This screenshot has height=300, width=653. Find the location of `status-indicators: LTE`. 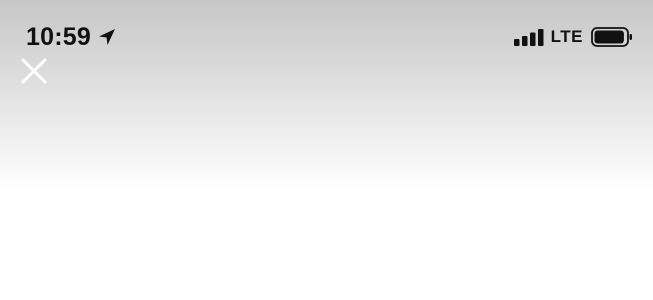

status-indicators: LTE is located at coordinates (573, 37).